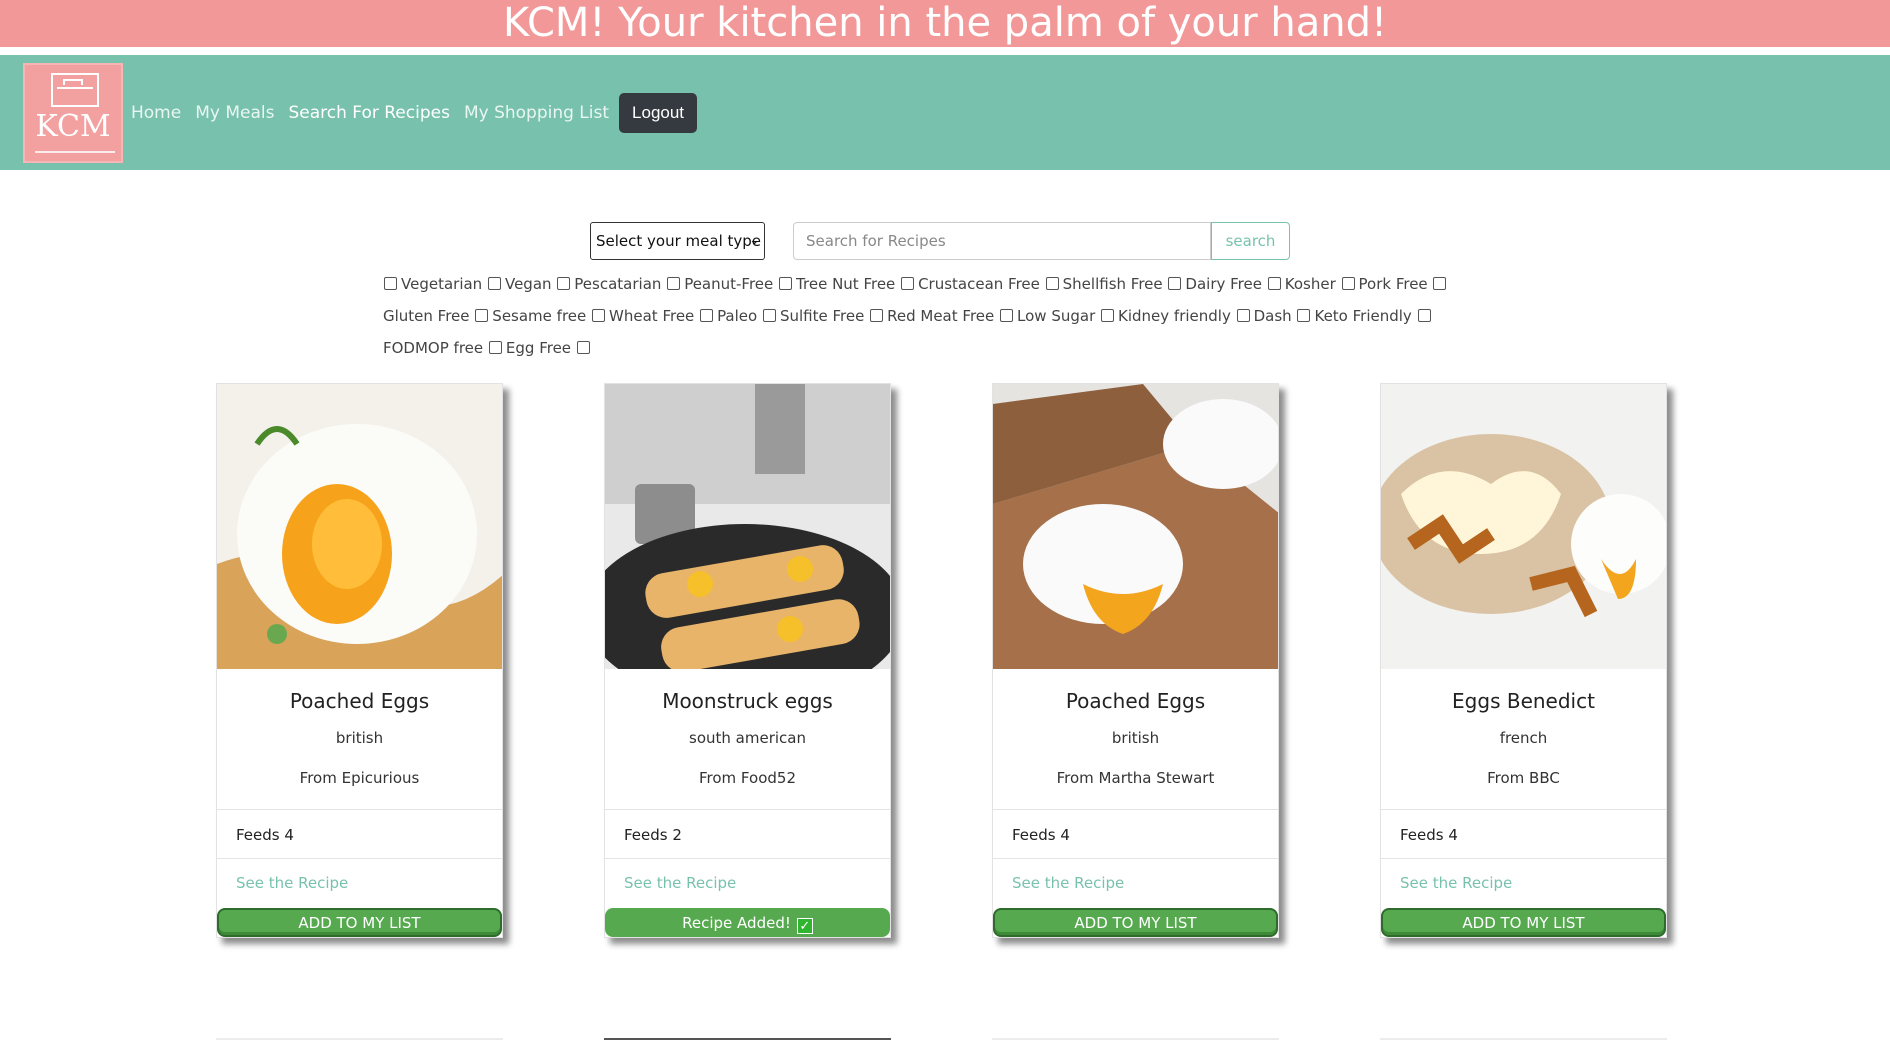 The width and height of the screenshot is (1890, 1050). Describe the element at coordinates (1523, 778) in the screenshot. I see `recipe-source: From BBC` at that location.